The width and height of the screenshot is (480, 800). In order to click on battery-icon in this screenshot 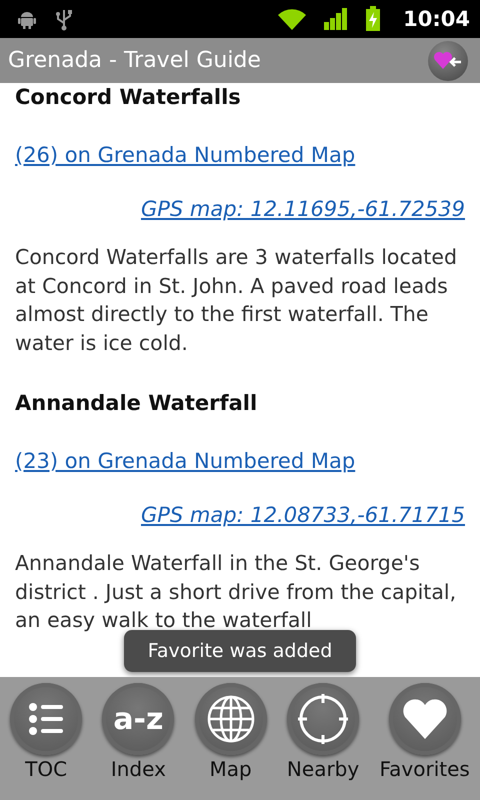, I will do `click(373, 19)`.